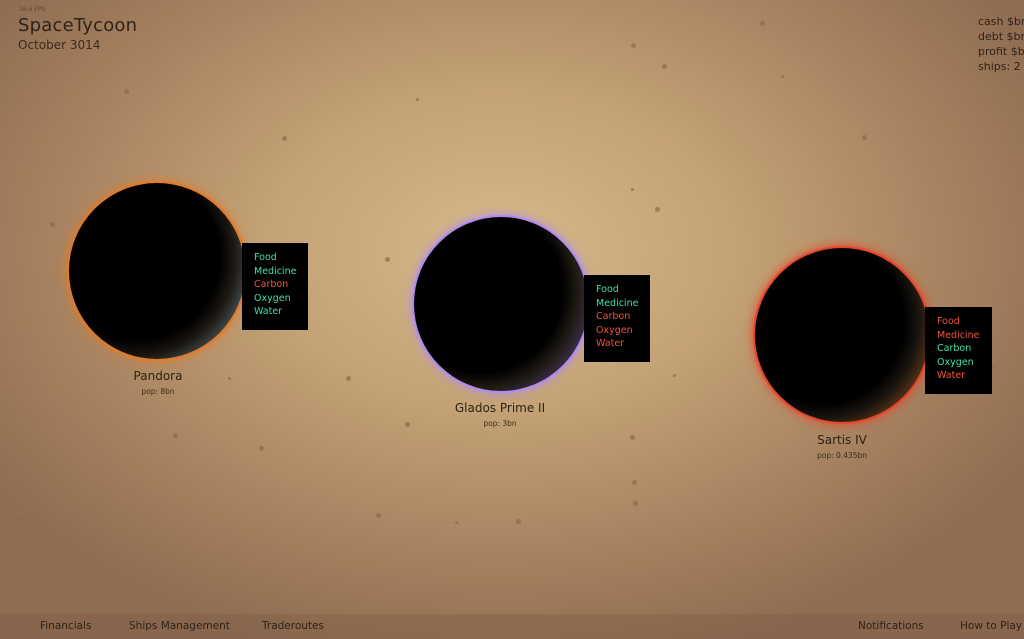 The image size is (1024, 639). What do you see at coordinates (78, 25) in the screenshot?
I see `game-title: SpaceTycoon` at bounding box center [78, 25].